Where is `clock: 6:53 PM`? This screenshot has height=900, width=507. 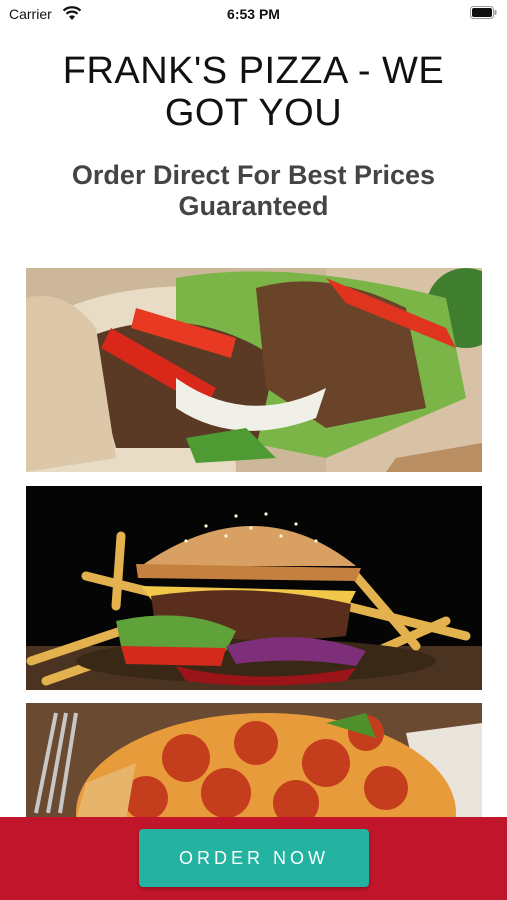
clock: 6:53 PM is located at coordinates (253, 14).